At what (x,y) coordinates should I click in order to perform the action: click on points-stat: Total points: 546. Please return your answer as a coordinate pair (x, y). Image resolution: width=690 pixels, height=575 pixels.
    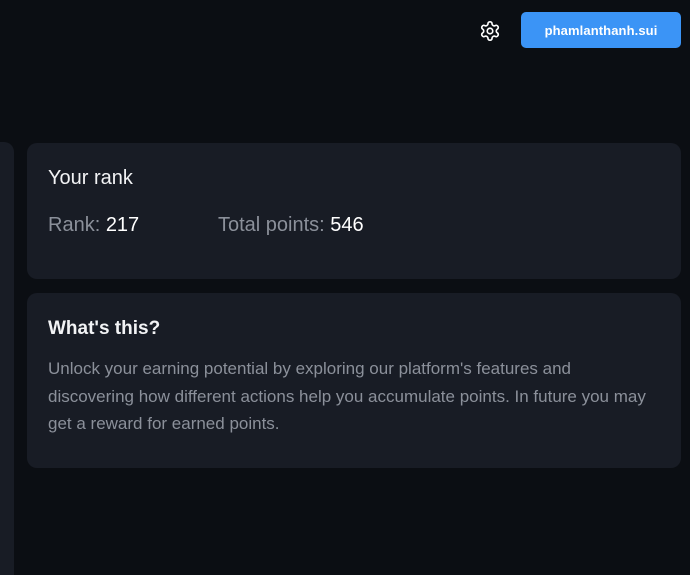
    Looking at the image, I should click on (291, 225).